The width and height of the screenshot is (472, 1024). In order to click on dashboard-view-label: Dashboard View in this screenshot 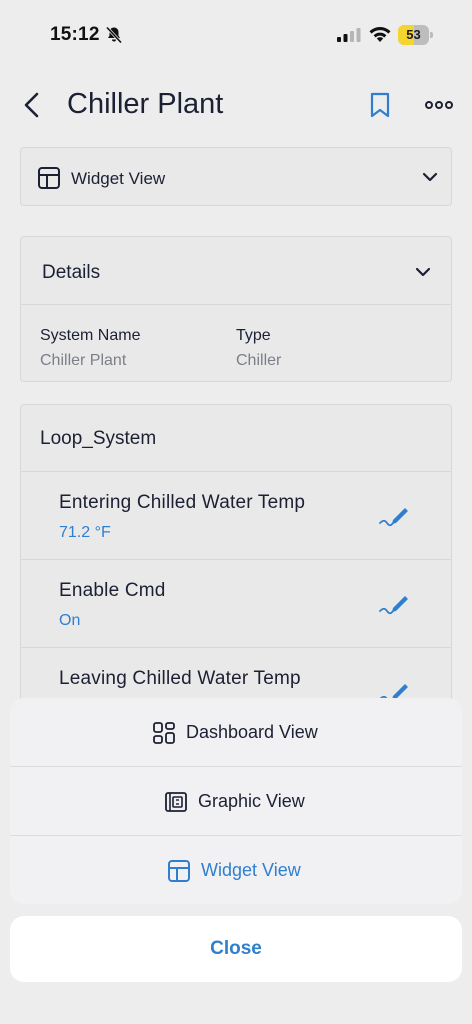, I will do `click(252, 732)`.